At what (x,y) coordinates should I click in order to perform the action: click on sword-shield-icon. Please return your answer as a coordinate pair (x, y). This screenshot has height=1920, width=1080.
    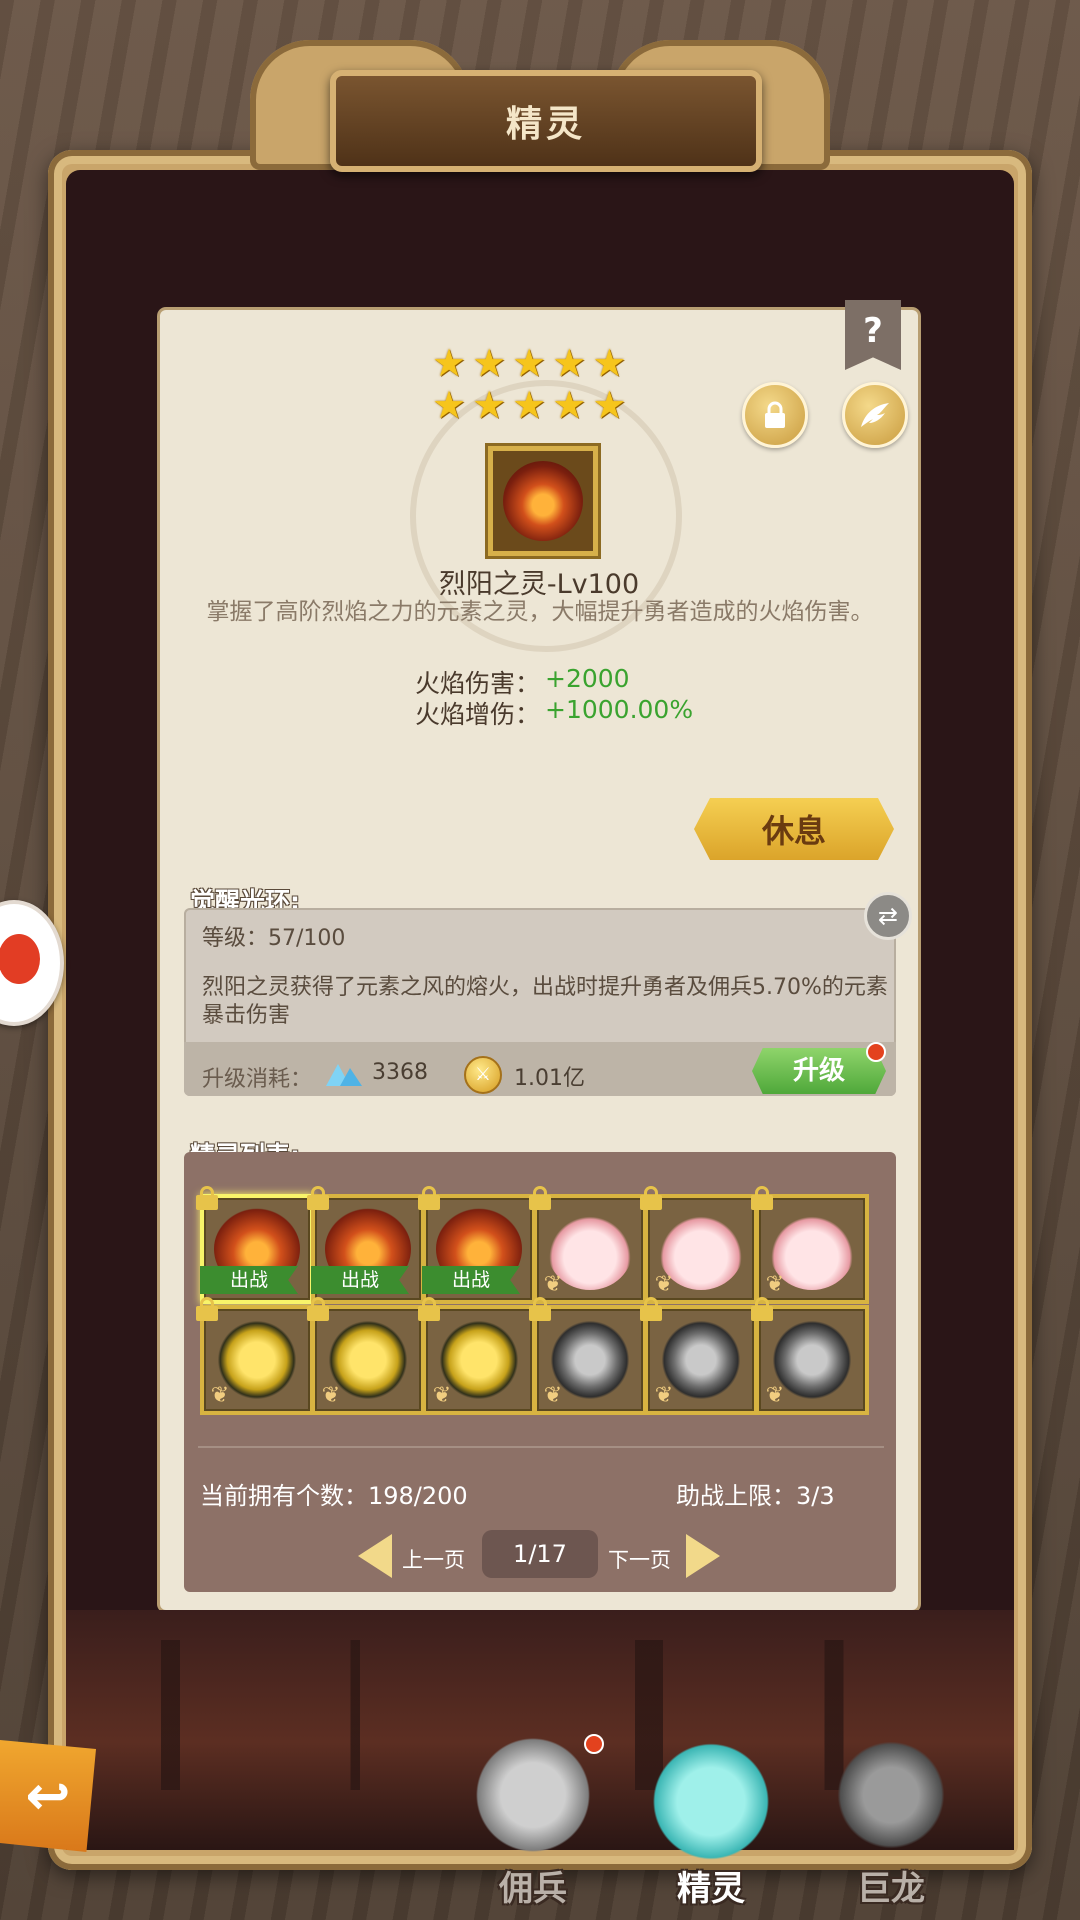
    Looking at the image, I should click on (533, 1795).